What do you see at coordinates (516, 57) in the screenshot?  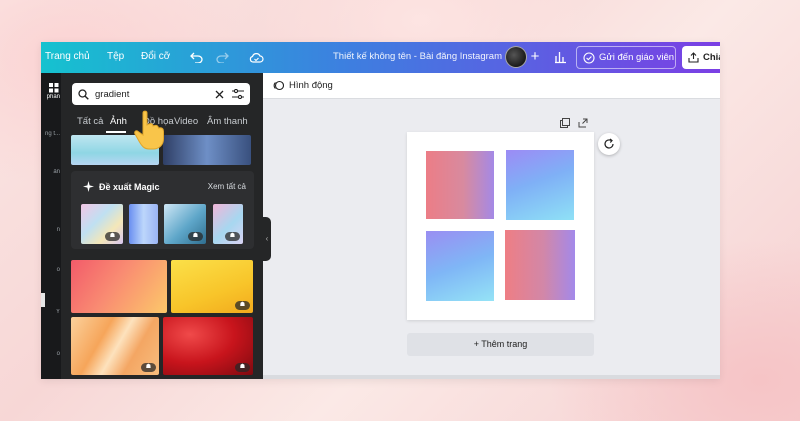 I see `avatar` at bounding box center [516, 57].